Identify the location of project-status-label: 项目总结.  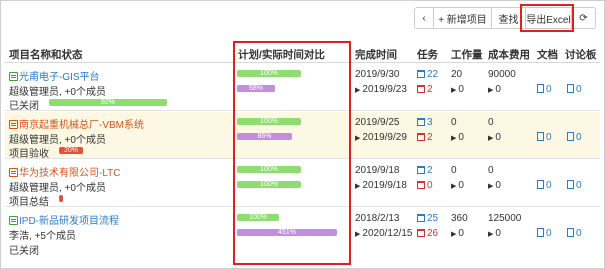
(29, 202).